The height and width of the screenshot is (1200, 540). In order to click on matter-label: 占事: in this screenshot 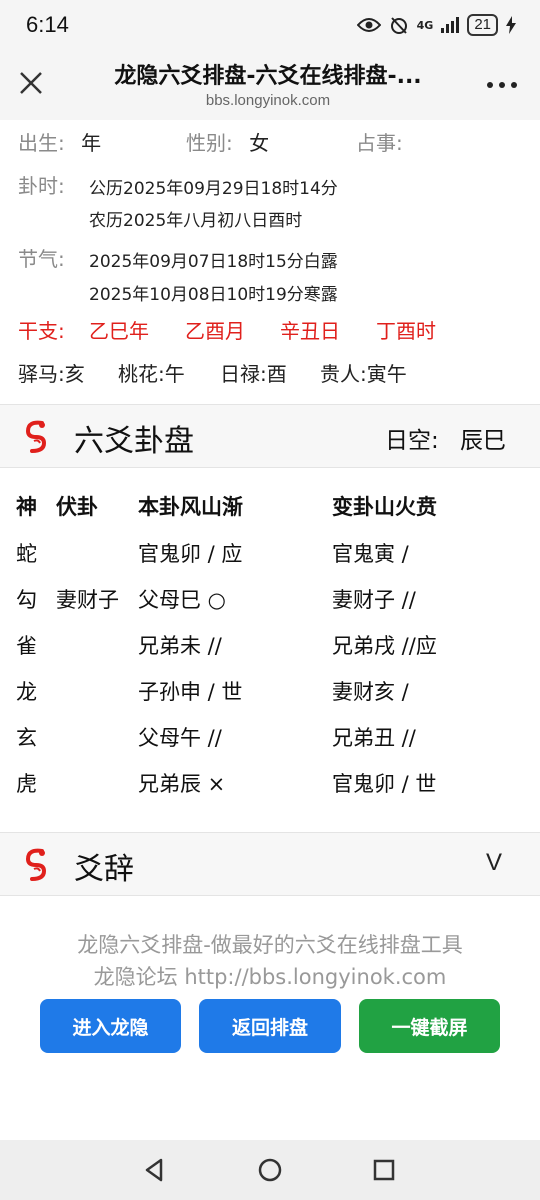, I will do `click(379, 143)`.